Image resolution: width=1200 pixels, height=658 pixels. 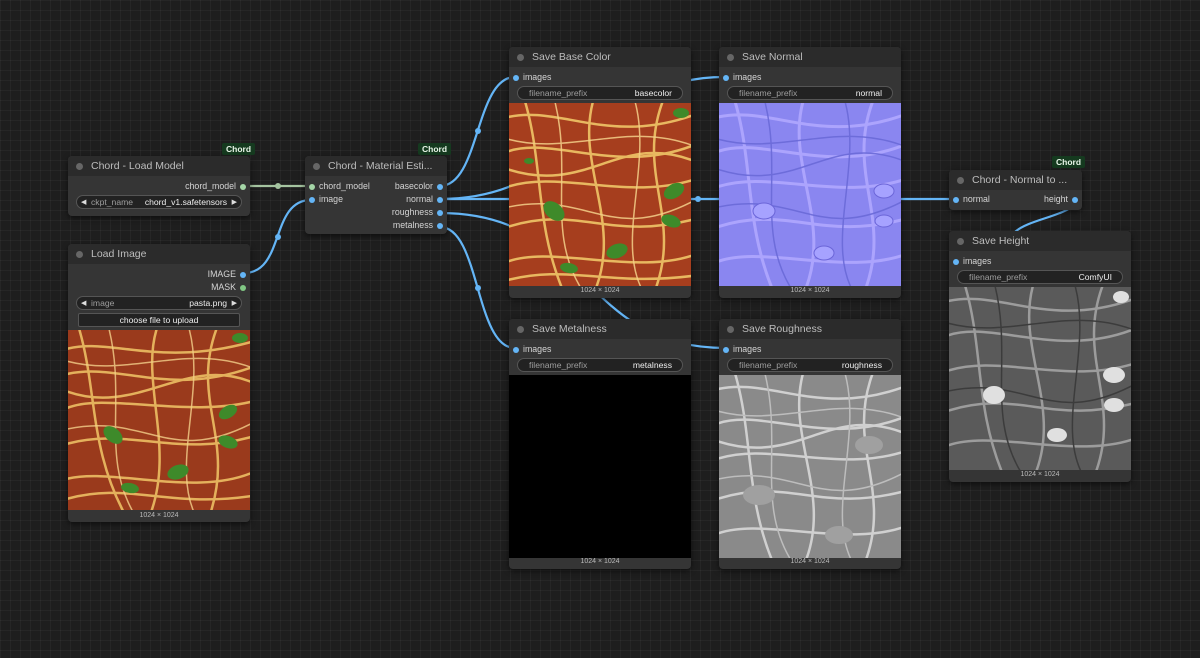 What do you see at coordinates (810, 329) in the screenshot?
I see `node-header: Save Roughness` at bounding box center [810, 329].